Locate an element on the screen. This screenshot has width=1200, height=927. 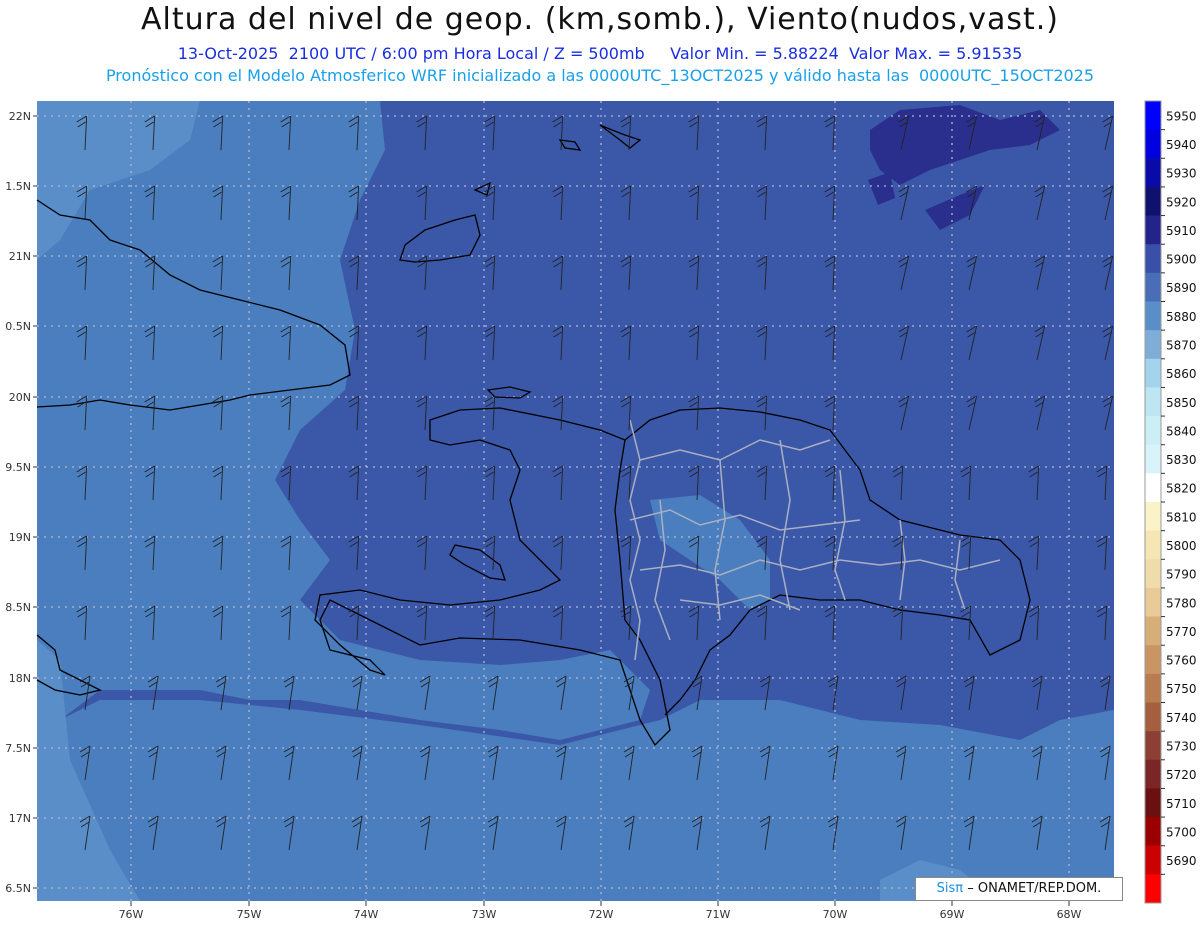
colorbar-label: 5770 is located at coordinates (1181, 632).